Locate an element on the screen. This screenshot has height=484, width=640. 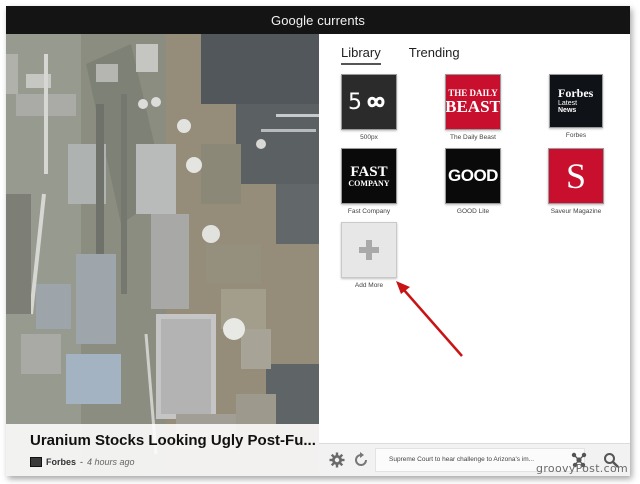
library-item-saveur: S Saveur Magazine is located at coordinates (576, 181).